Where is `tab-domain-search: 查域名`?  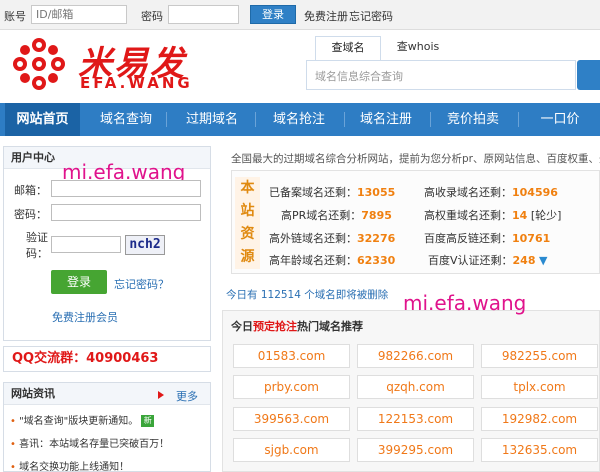 tab-domain-search: 查域名 is located at coordinates (348, 48).